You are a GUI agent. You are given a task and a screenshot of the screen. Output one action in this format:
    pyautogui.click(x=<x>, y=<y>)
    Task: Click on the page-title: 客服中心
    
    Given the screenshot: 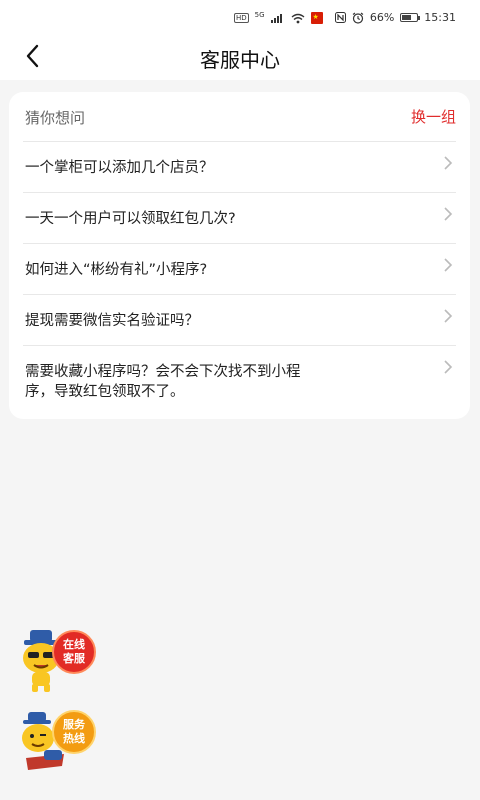 What is the action you would take?
    pyautogui.click(x=240, y=60)
    